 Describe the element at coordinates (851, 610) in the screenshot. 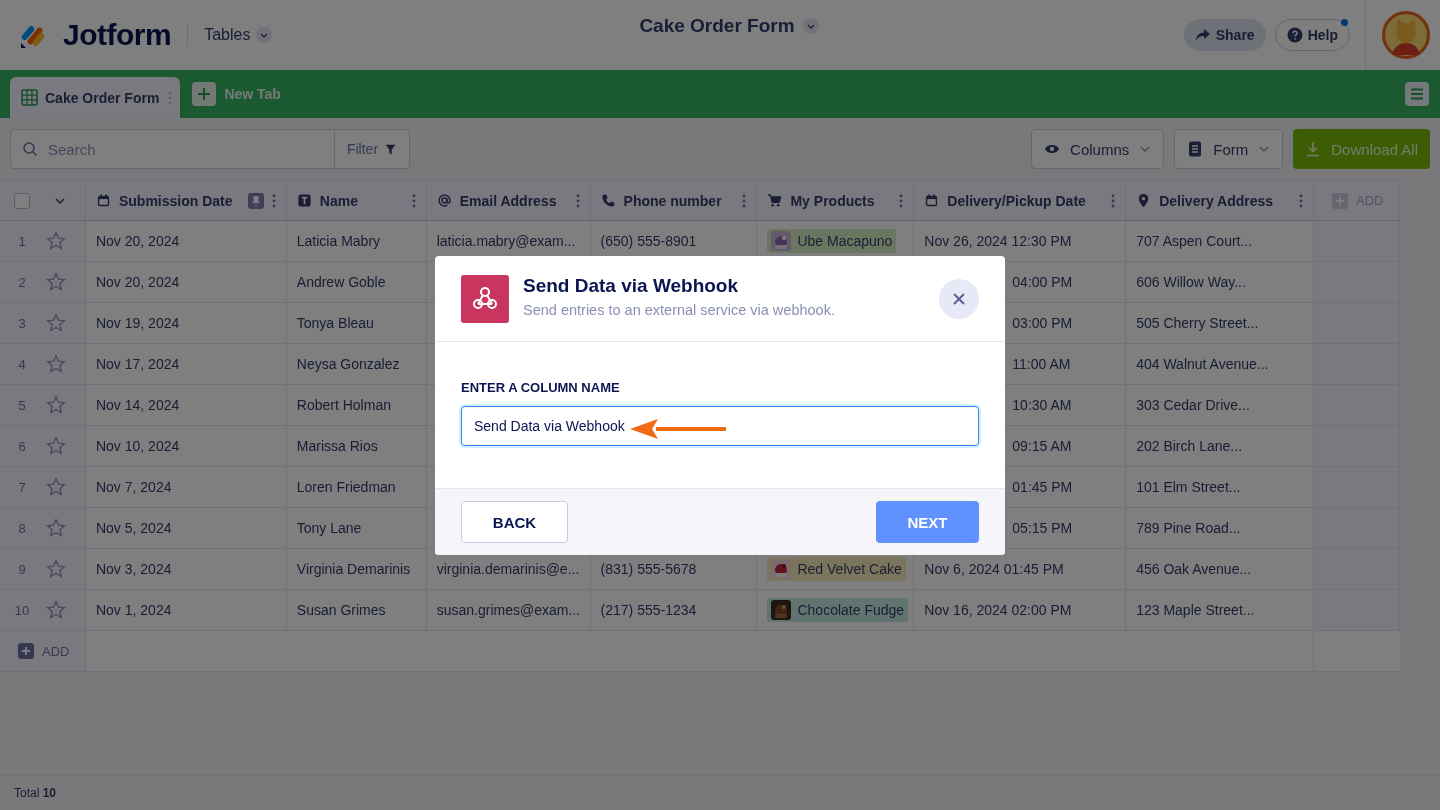

I see `product-name: Chocolate Fudge` at that location.